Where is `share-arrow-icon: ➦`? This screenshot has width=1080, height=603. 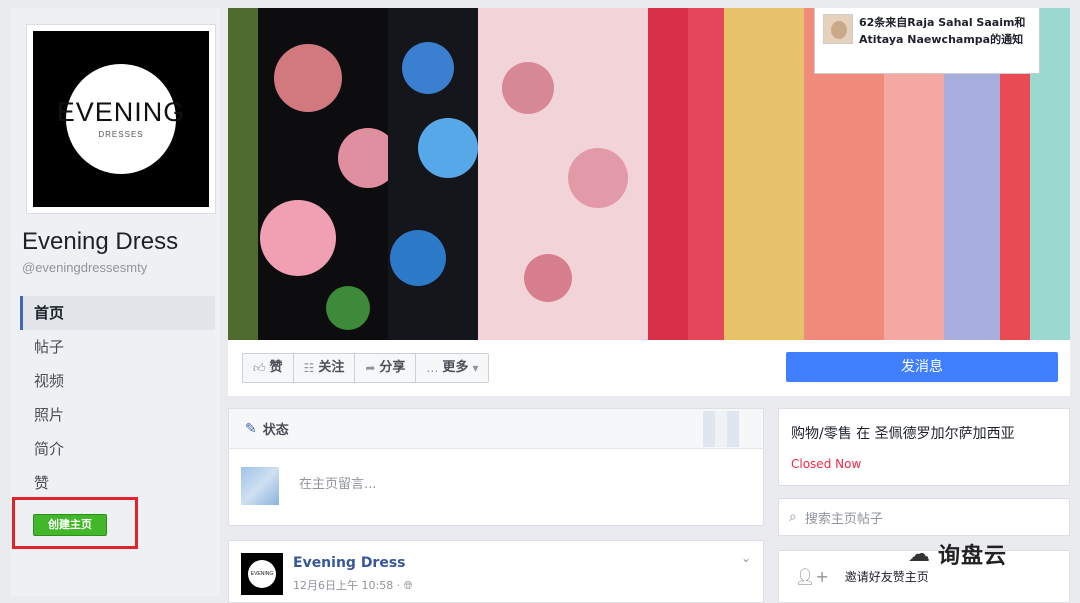 share-arrow-icon: ➦ is located at coordinates (370, 368).